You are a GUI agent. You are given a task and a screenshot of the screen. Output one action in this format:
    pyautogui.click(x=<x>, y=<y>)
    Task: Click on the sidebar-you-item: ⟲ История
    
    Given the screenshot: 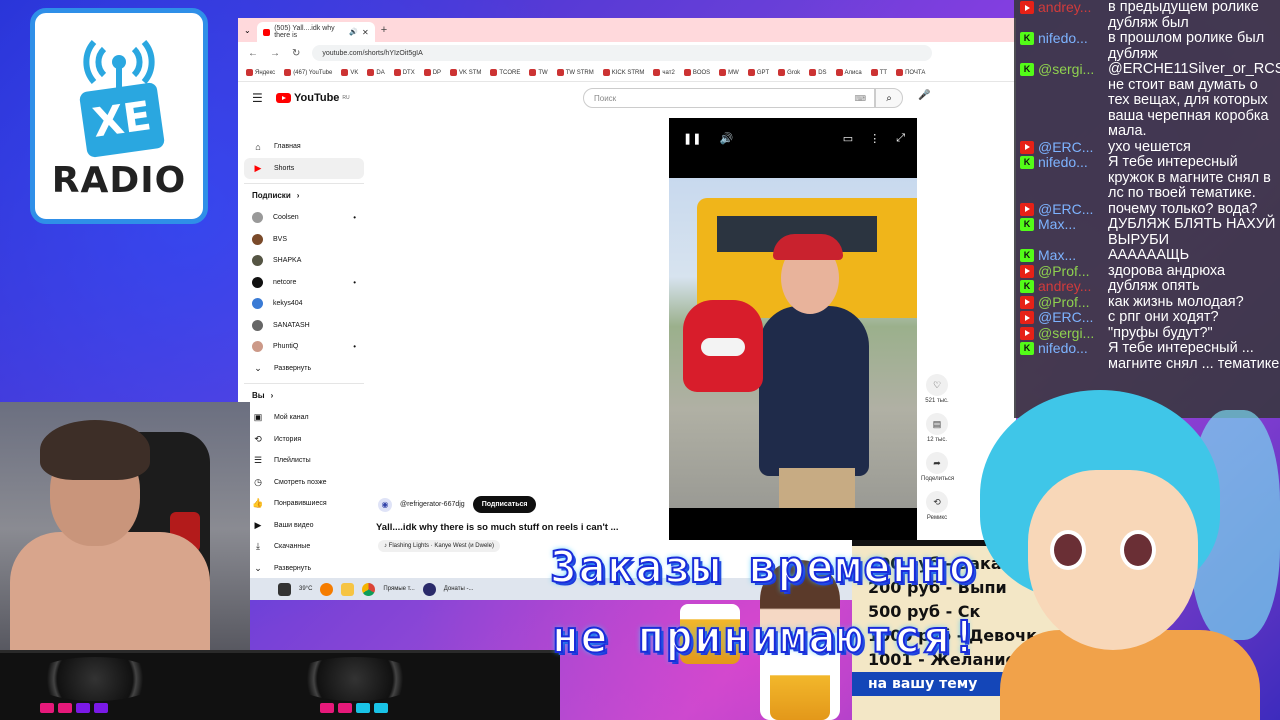 What is the action you would take?
    pyautogui.click(x=304, y=440)
    